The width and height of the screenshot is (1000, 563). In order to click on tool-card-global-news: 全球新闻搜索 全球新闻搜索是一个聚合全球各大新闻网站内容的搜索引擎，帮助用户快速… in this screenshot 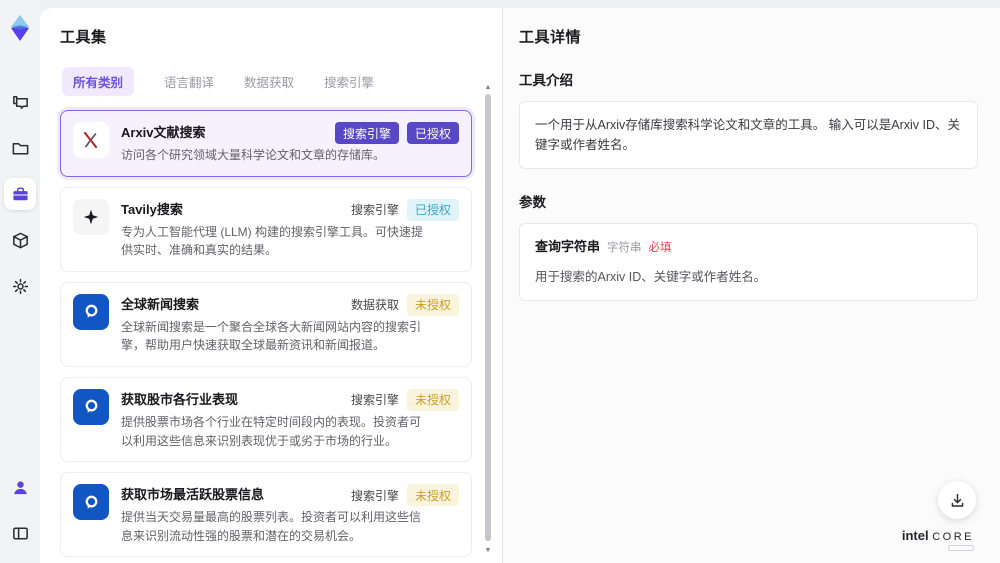, I will do `click(266, 324)`.